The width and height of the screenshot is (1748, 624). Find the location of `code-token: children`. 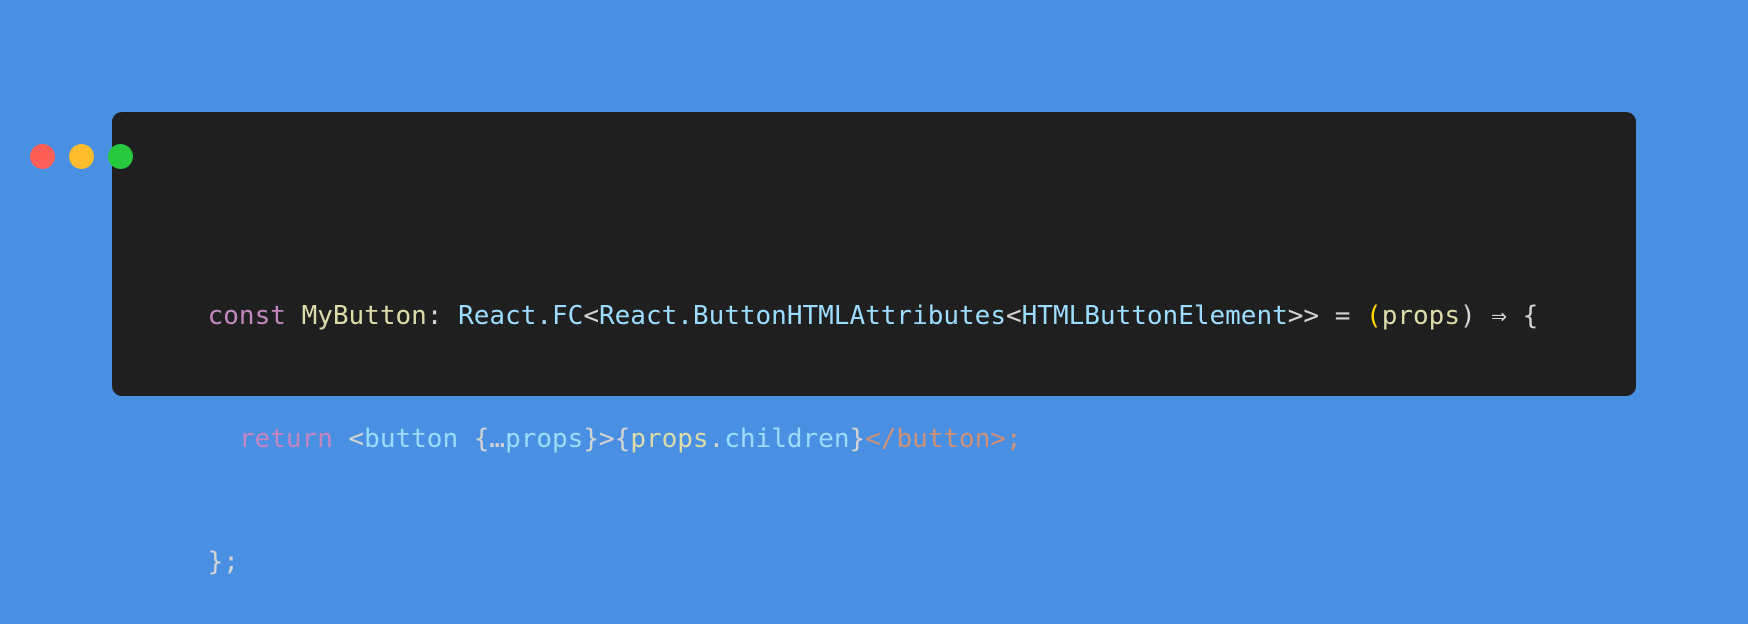

code-token: children is located at coordinates (787, 439).